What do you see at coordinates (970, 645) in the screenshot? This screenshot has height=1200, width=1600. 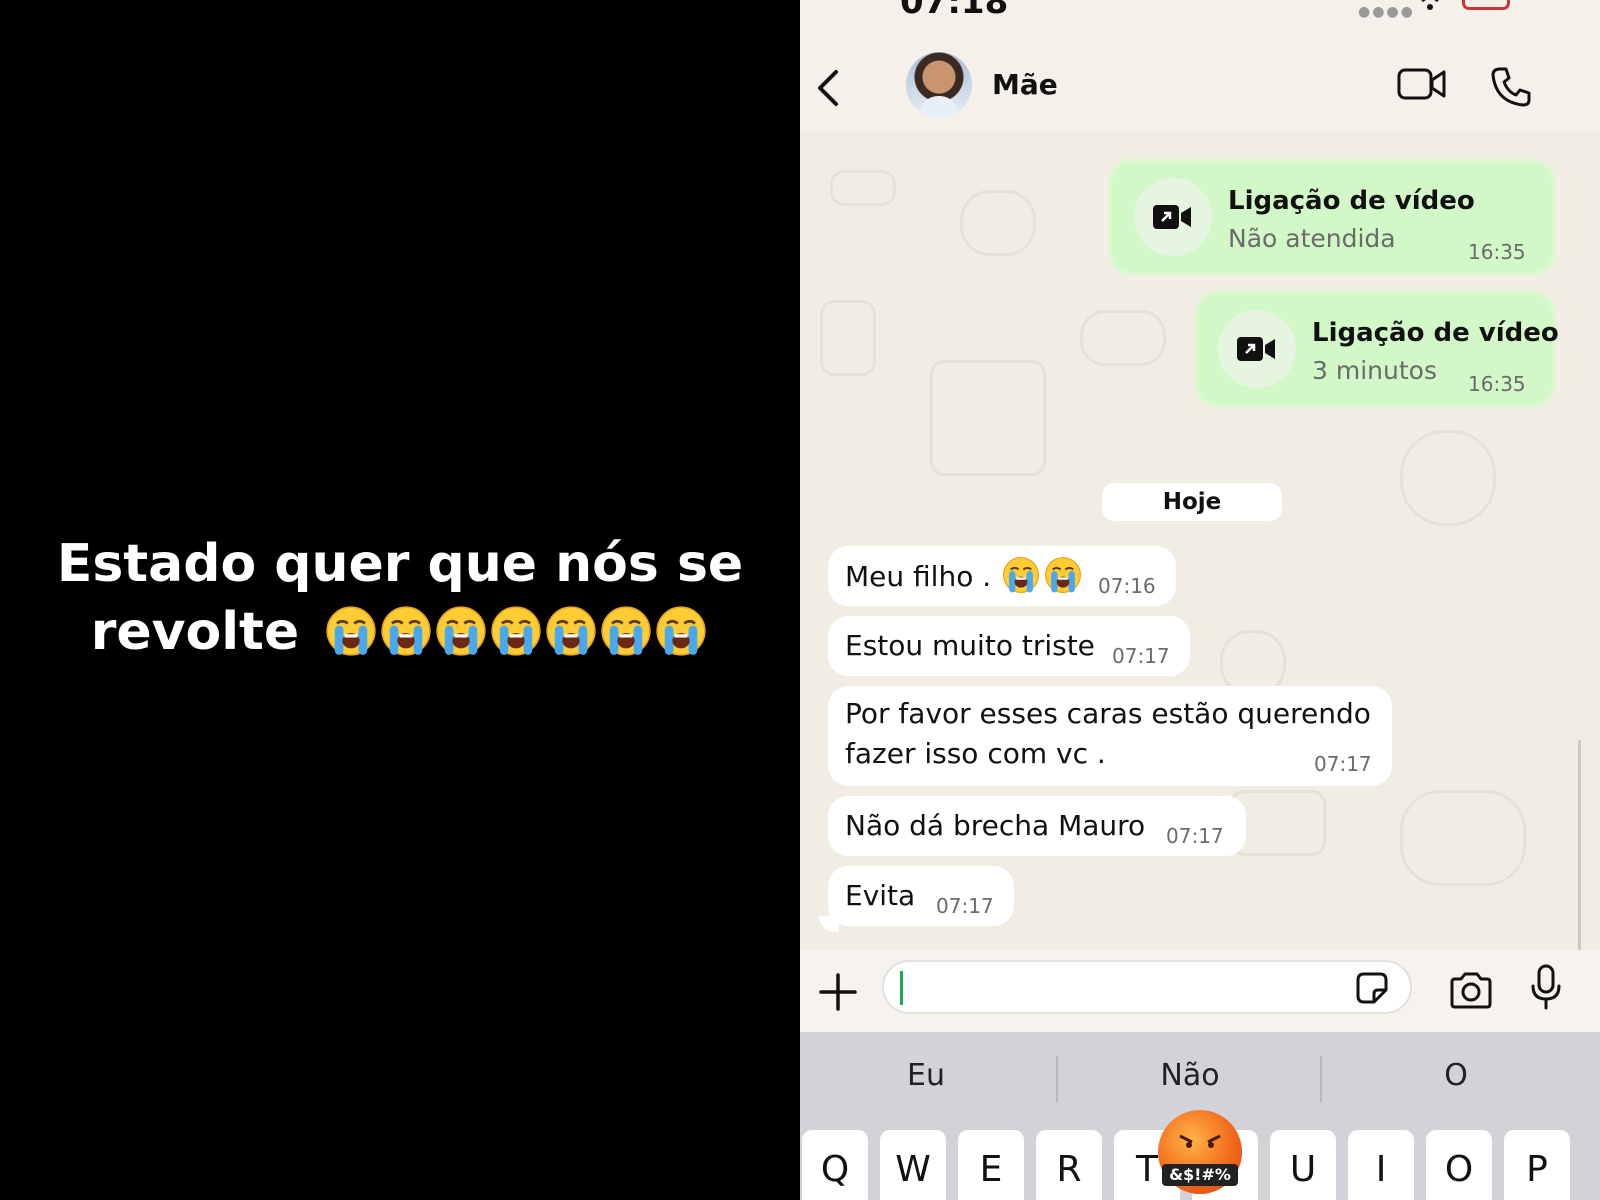 I see `message-text: Estou muito triste` at bounding box center [970, 645].